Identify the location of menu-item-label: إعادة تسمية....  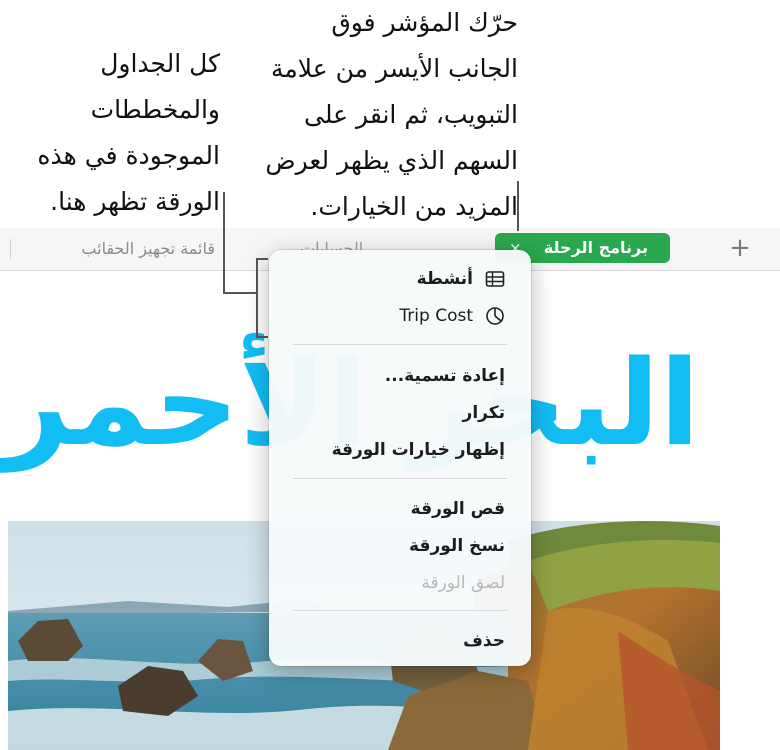
(444, 376).